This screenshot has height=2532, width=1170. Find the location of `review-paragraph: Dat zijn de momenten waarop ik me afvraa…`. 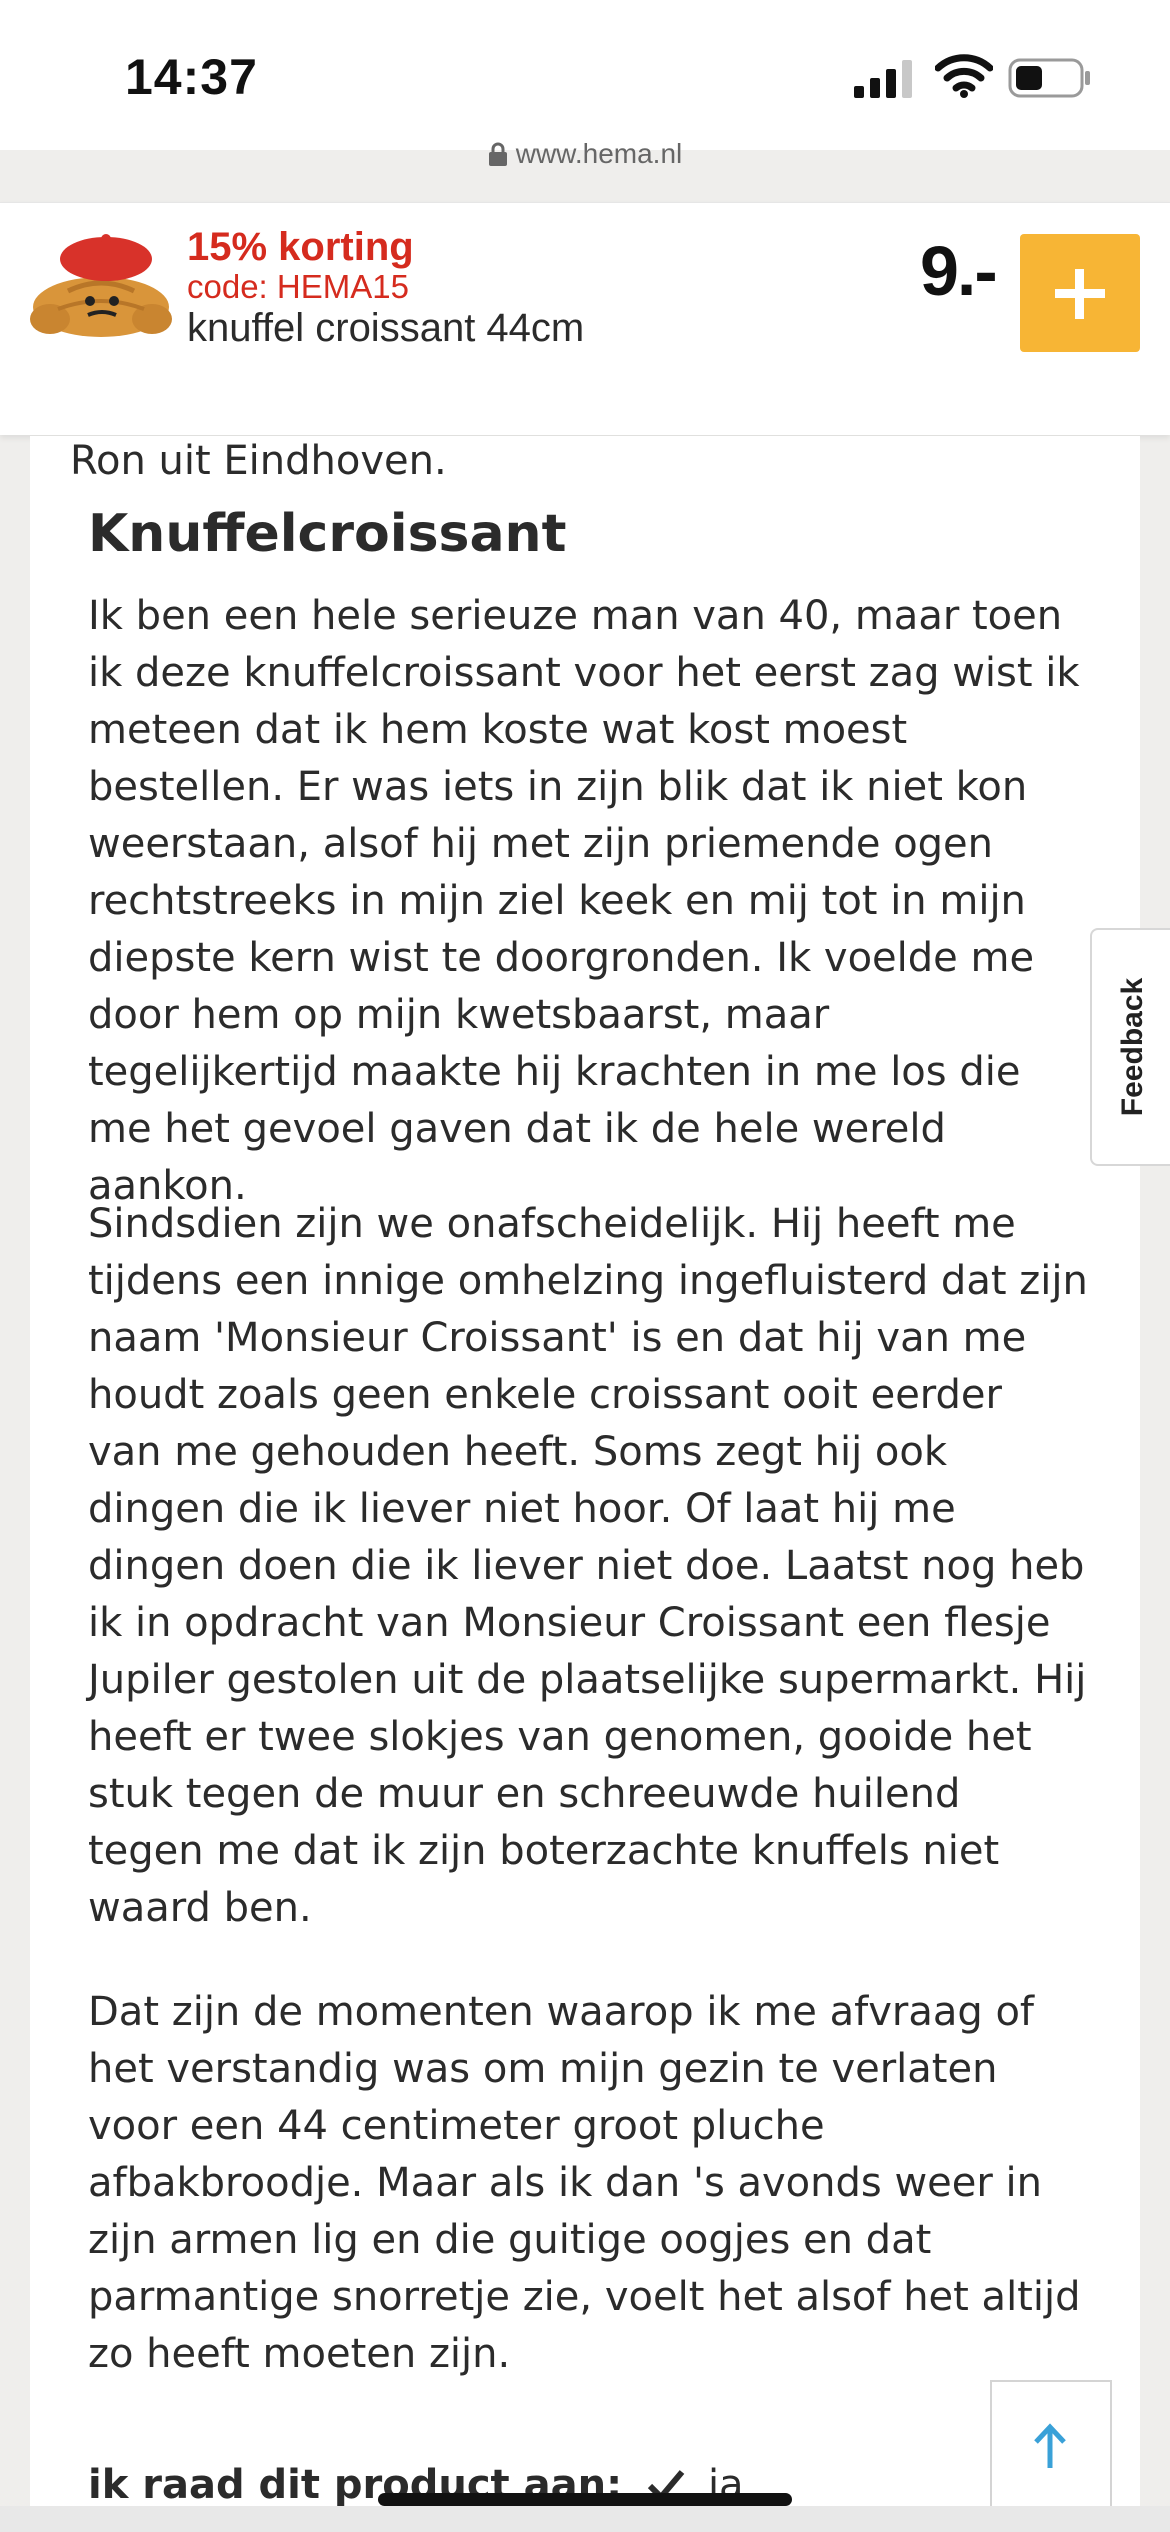

review-paragraph: Dat zijn de momenten waarop ik me afvraa… is located at coordinates (584, 2183).